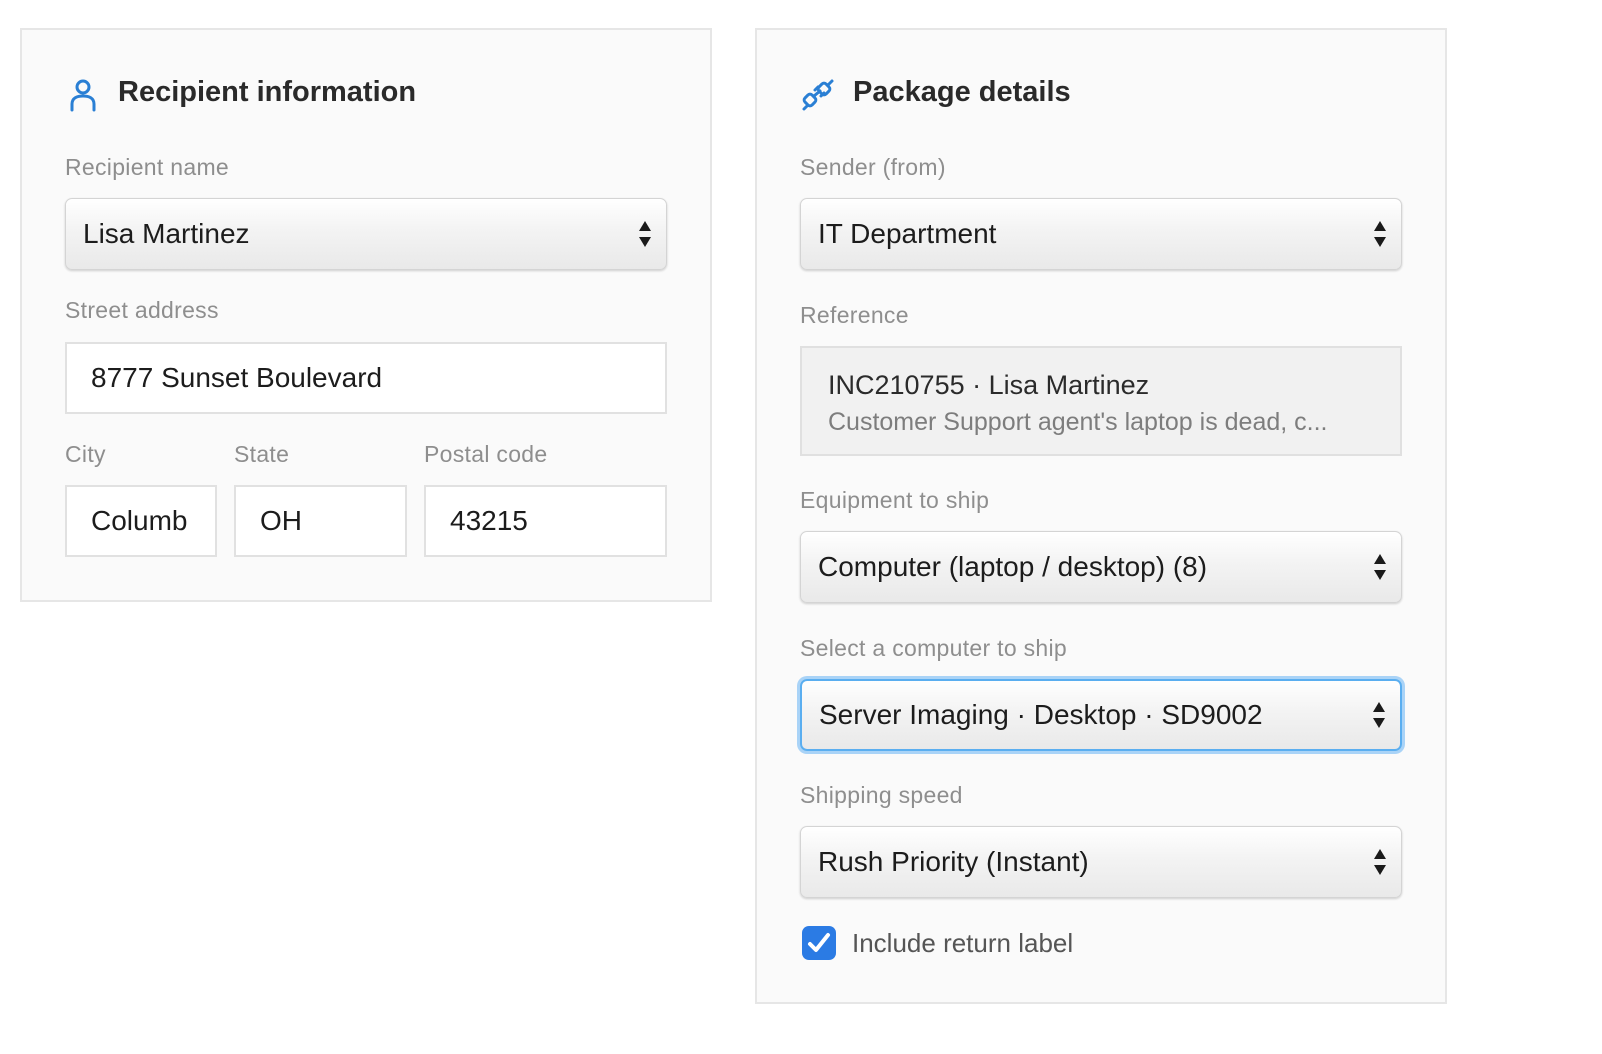 The width and height of the screenshot is (1602, 1054). I want to click on equipment-select: Computer (laptop / desktop) (8), so click(1101, 567).